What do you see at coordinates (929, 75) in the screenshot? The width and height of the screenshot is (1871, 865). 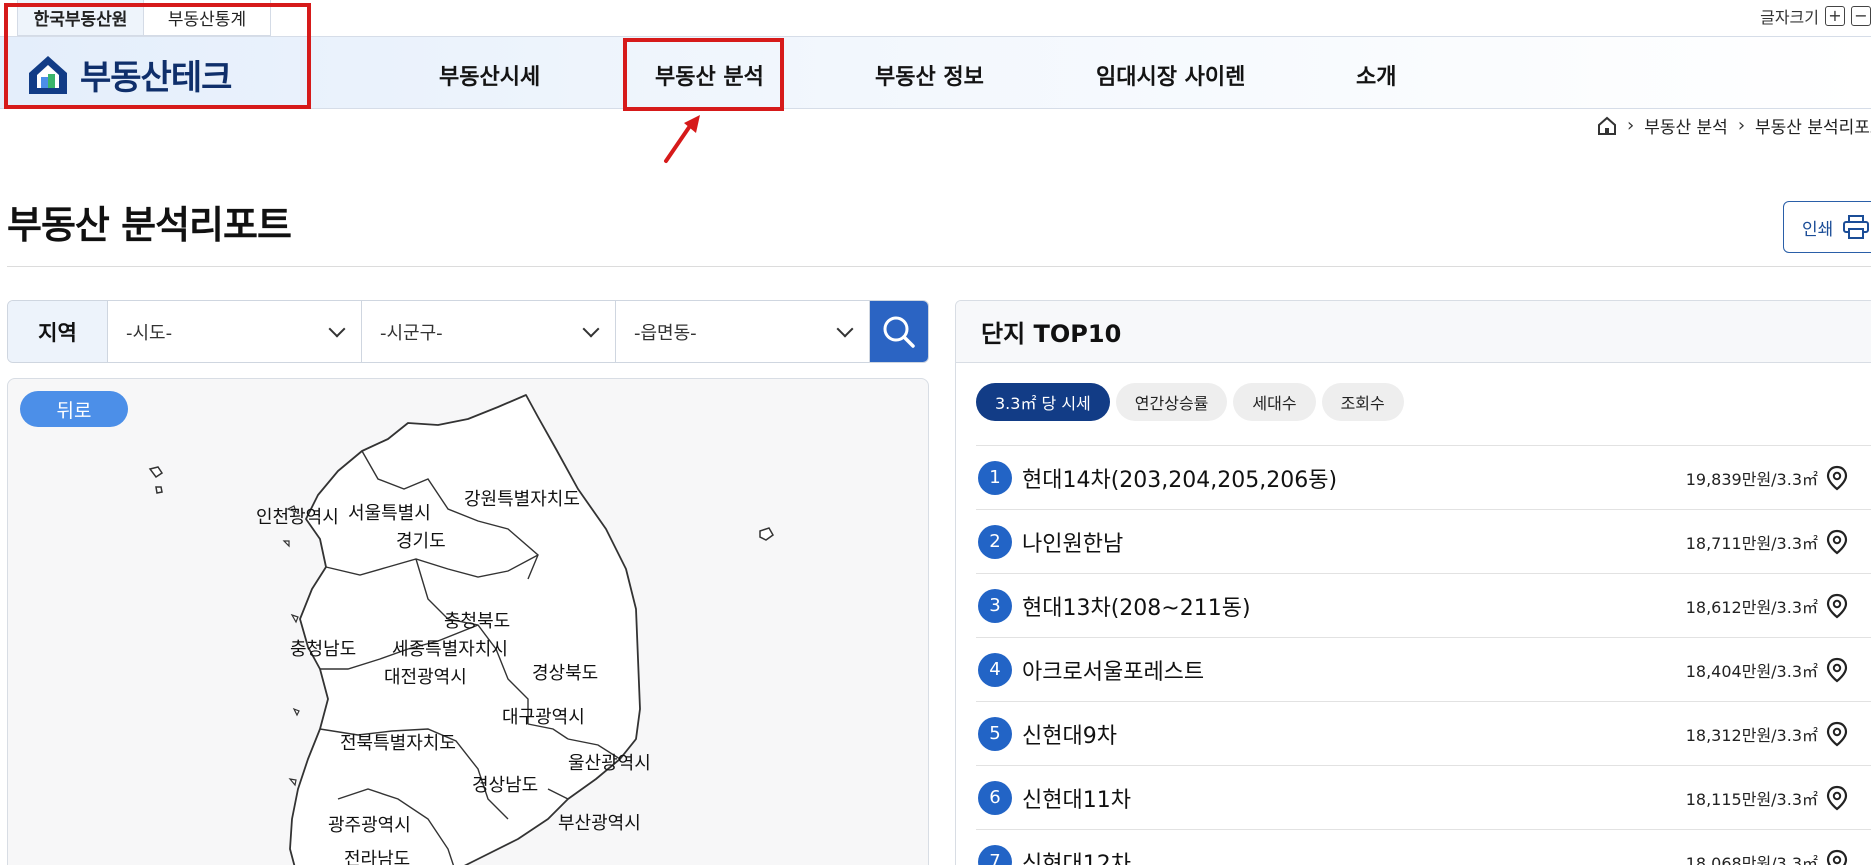 I see `menu-info: 부동산 정보` at bounding box center [929, 75].